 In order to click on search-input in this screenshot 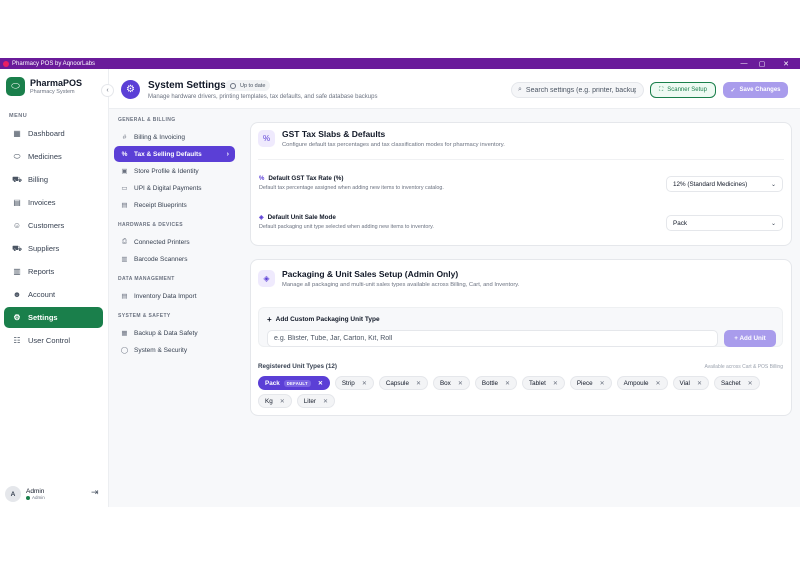, I will do `click(580, 90)`.